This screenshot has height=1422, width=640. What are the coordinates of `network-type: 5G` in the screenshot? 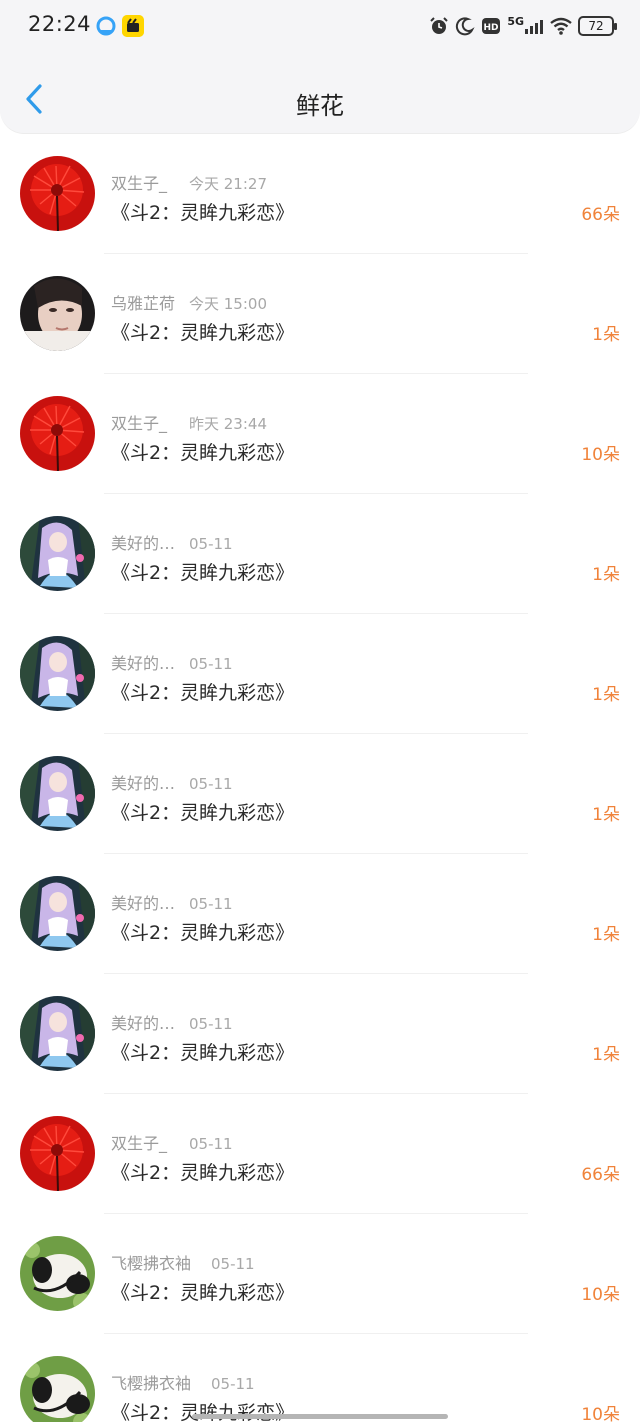 It's located at (515, 21).